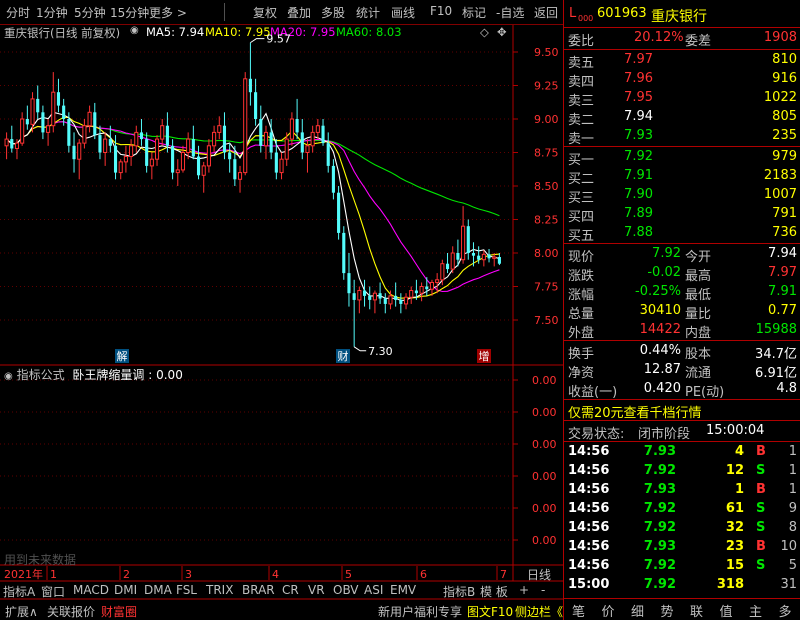 The height and width of the screenshot is (620, 800). What do you see at coordinates (776, 354) in the screenshot?
I see `stat-value: 34.7亿` at bounding box center [776, 354].